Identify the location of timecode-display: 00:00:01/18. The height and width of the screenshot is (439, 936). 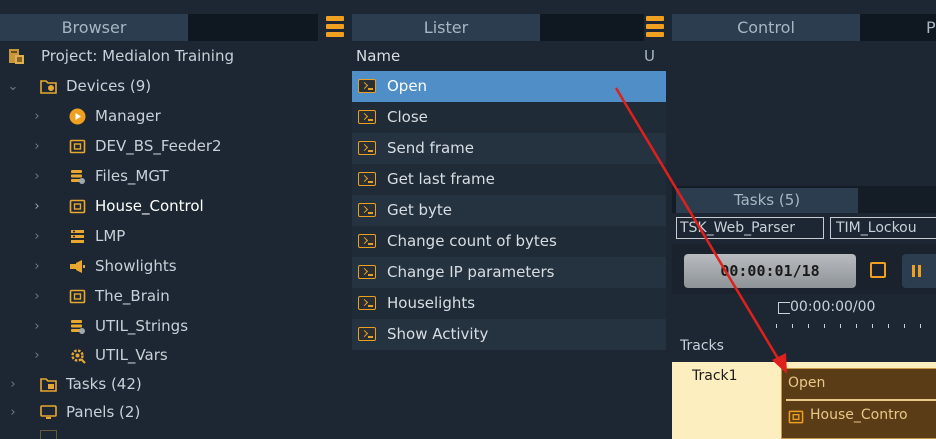
(770, 271).